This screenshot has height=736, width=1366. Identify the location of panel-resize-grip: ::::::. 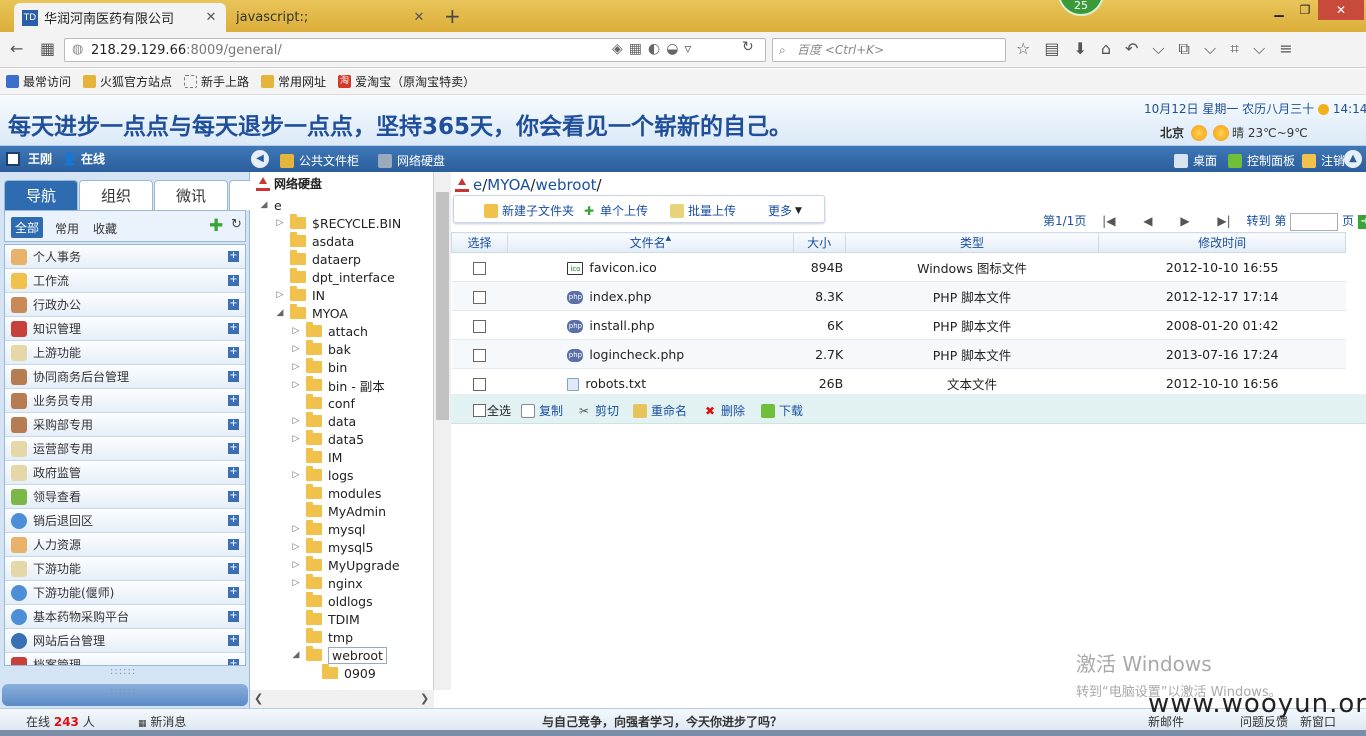
(123, 691).